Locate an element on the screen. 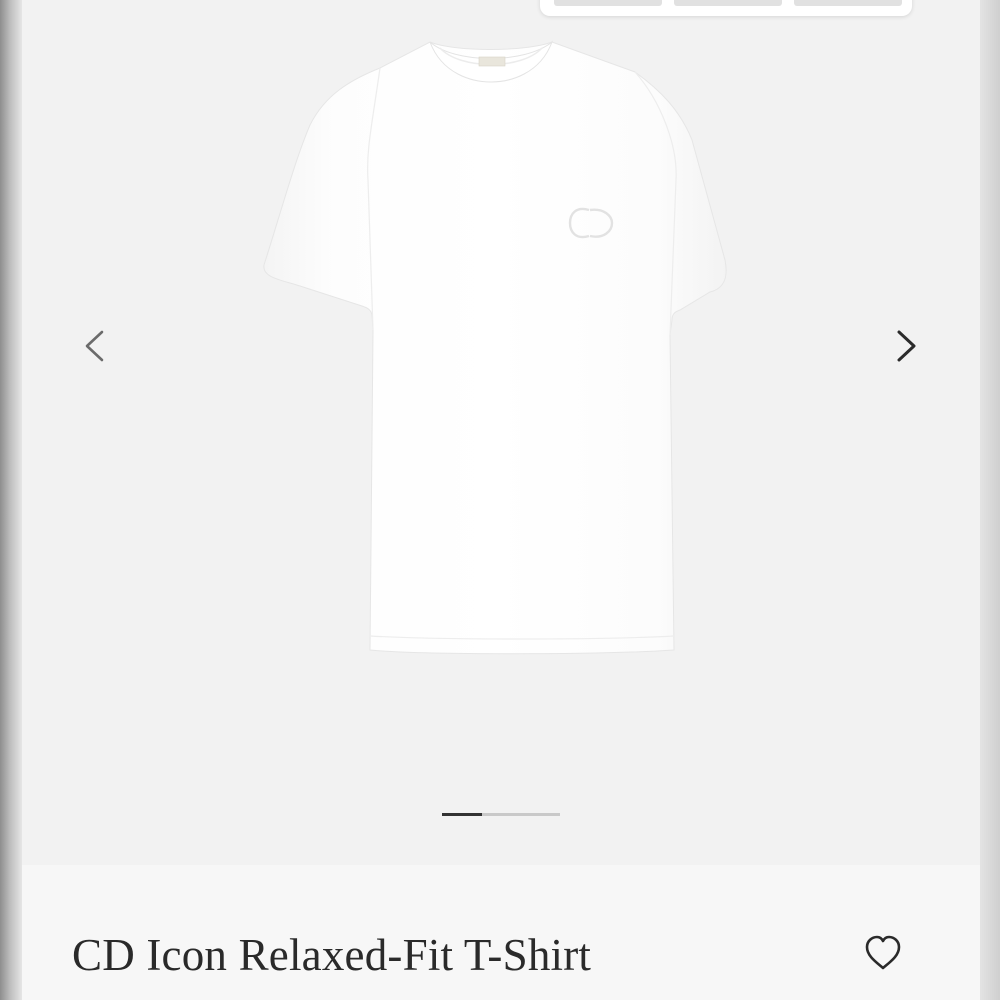  product-info: CD Icon Relaxed-Fit T-Shirt is located at coordinates (501, 932).